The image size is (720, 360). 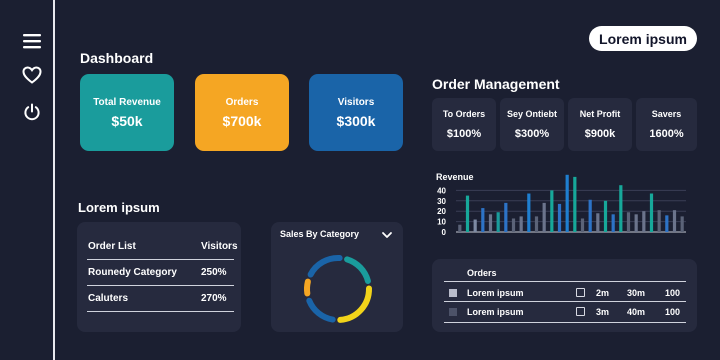 I want to click on order-col-a: 2m, so click(x=603, y=293).